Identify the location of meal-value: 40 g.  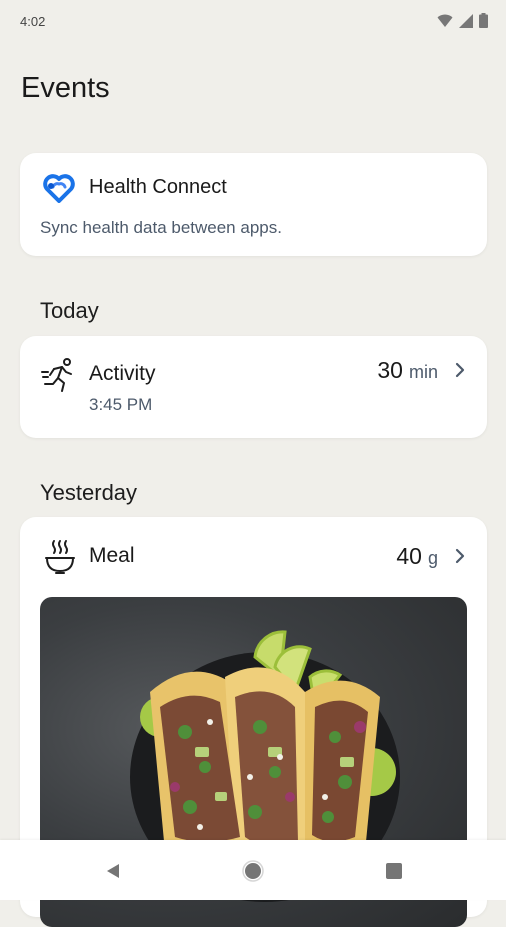
(417, 556).